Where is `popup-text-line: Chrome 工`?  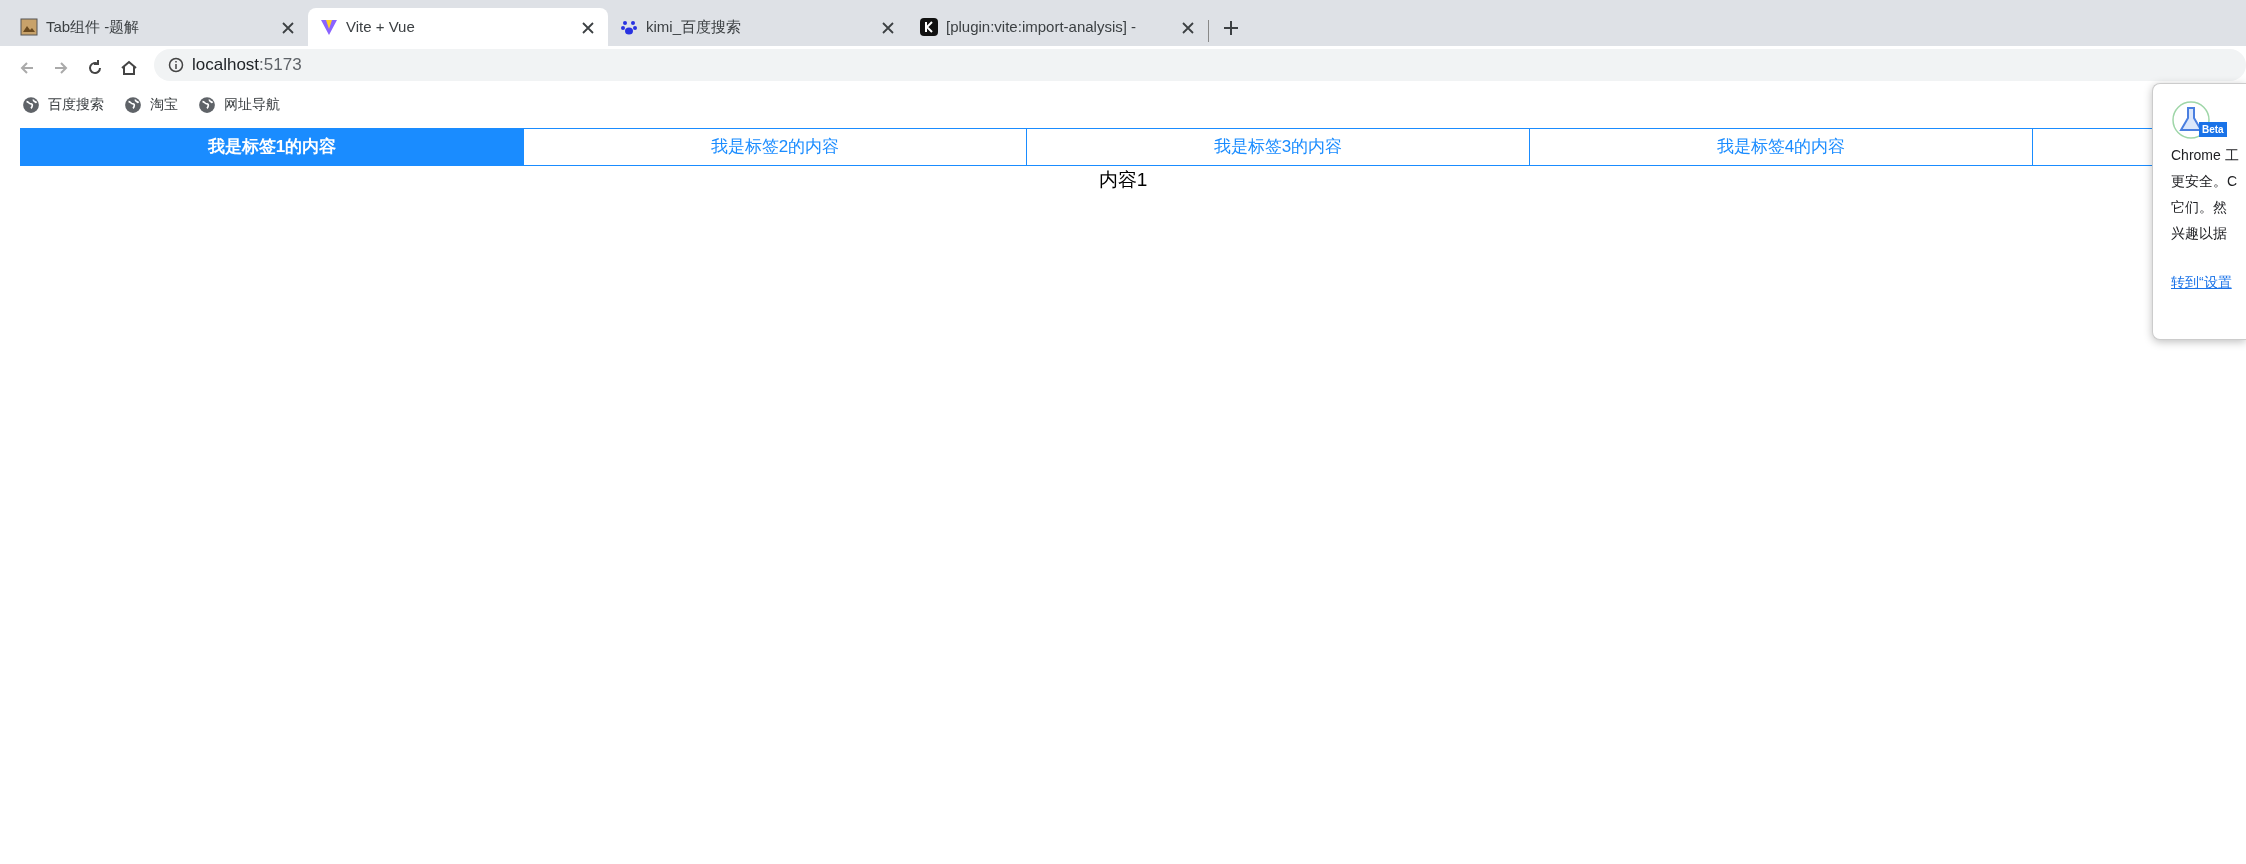
popup-text-line: Chrome 工 is located at coordinates (2205, 155).